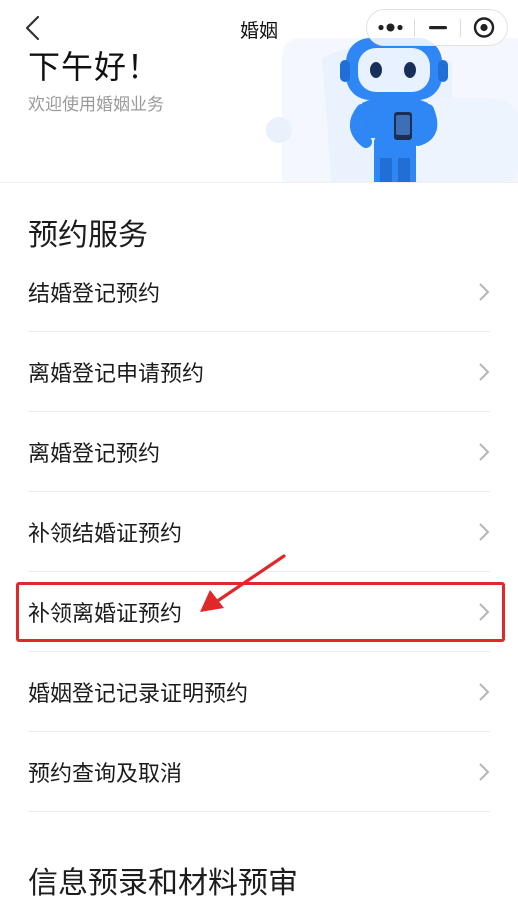  Describe the element at coordinates (259, 772) in the screenshot. I see `menu-item-query-and-cancel: 预约查询及取消` at that location.